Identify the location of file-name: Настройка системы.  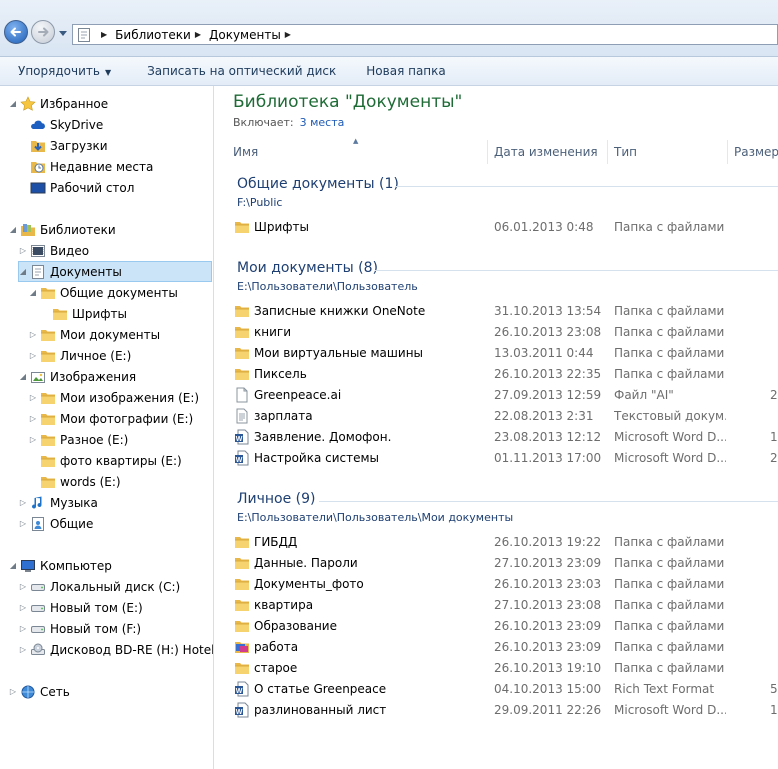
(317, 458).